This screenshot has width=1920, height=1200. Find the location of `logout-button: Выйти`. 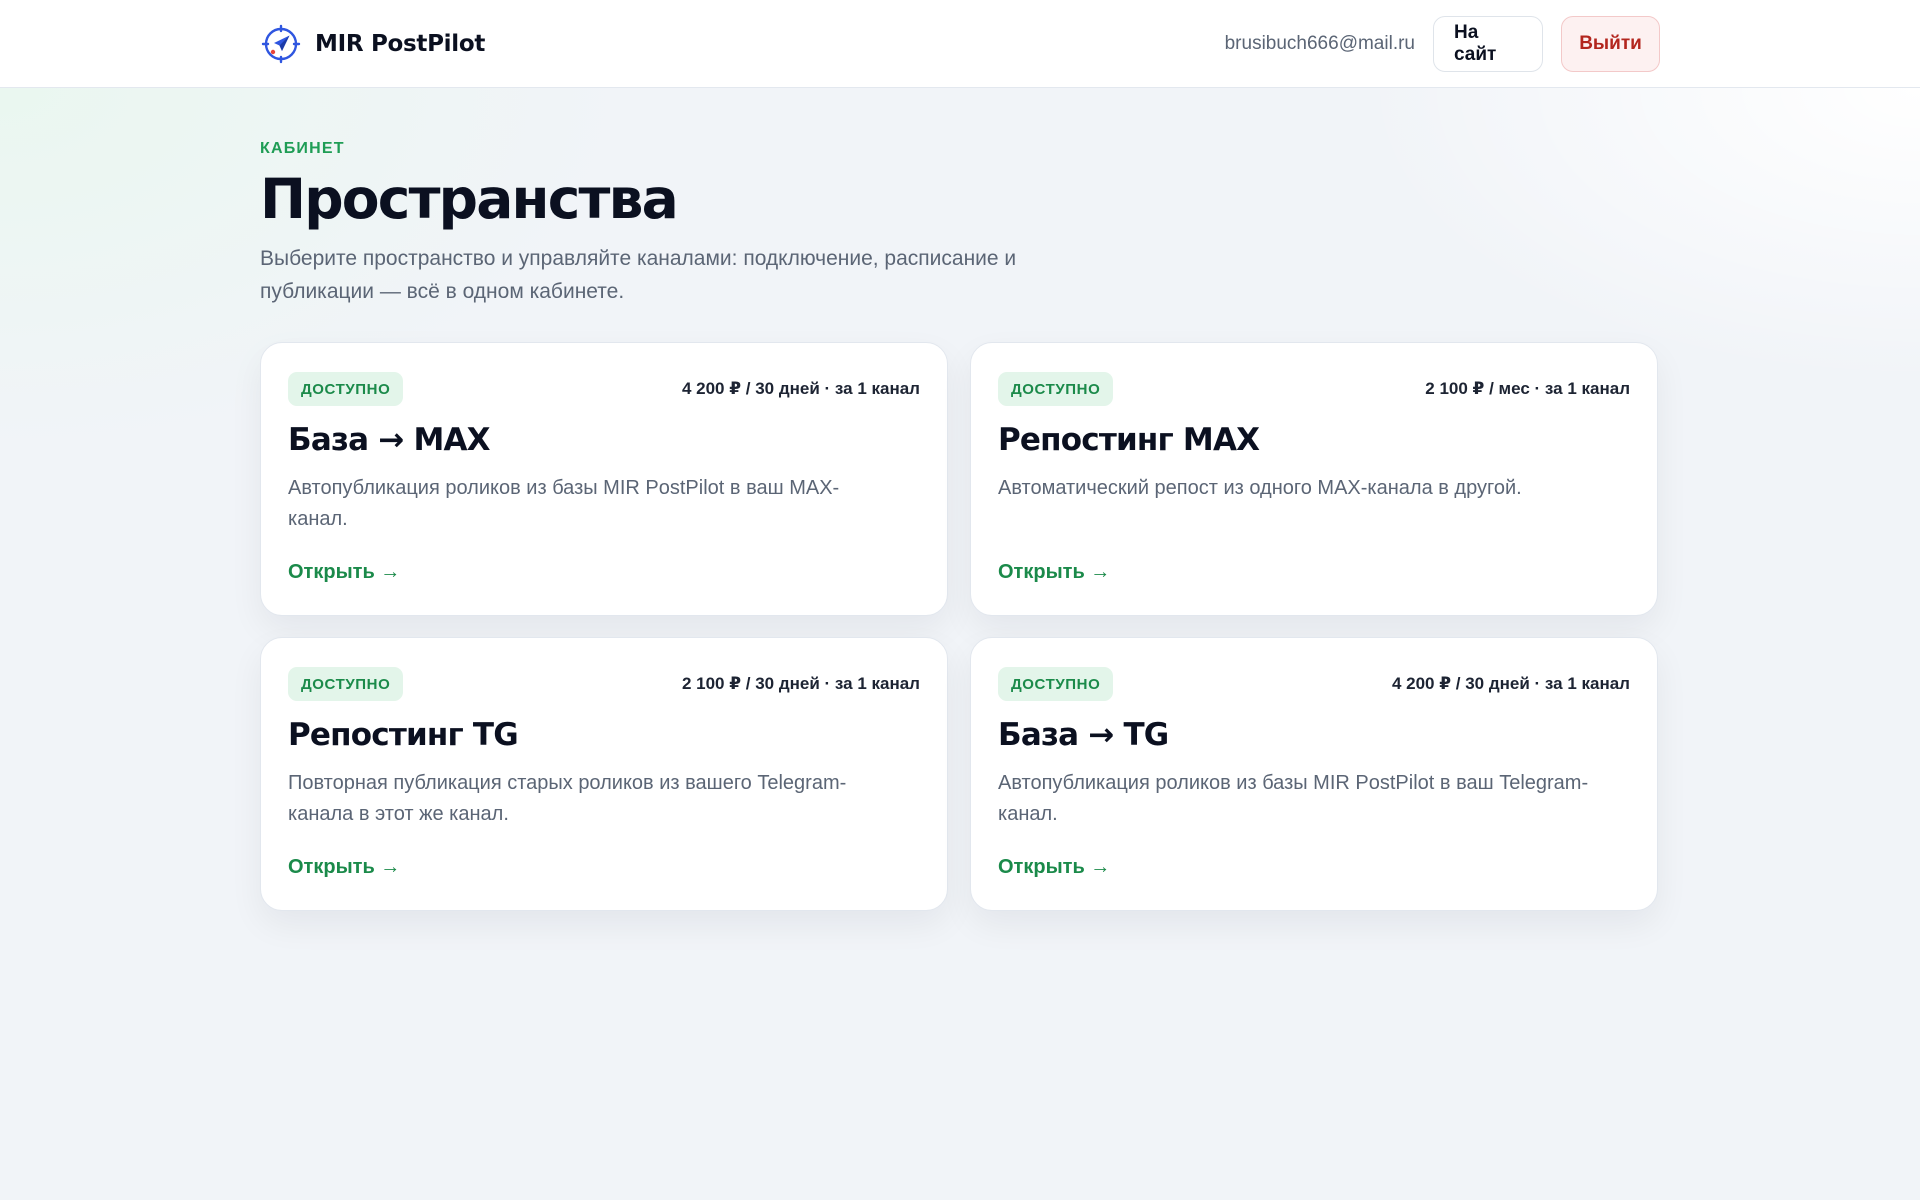

logout-button: Выйти is located at coordinates (1610, 44).